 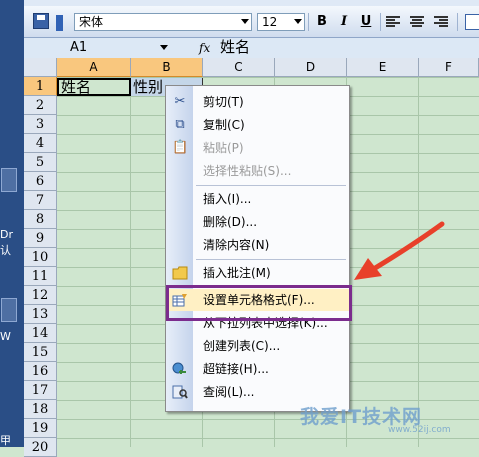 I want to click on cell-a1: 姓名, so click(x=94, y=87).